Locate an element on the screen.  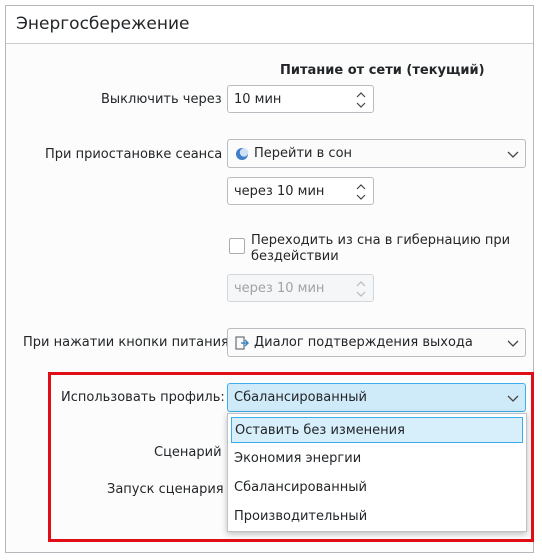
logout-icon is located at coordinates (242, 343).